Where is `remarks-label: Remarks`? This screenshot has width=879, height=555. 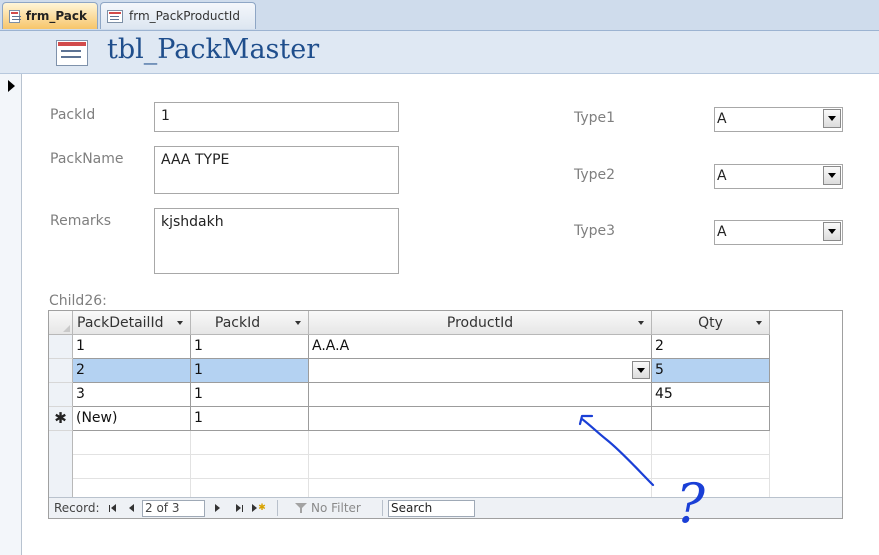
remarks-label: Remarks is located at coordinates (81, 221).